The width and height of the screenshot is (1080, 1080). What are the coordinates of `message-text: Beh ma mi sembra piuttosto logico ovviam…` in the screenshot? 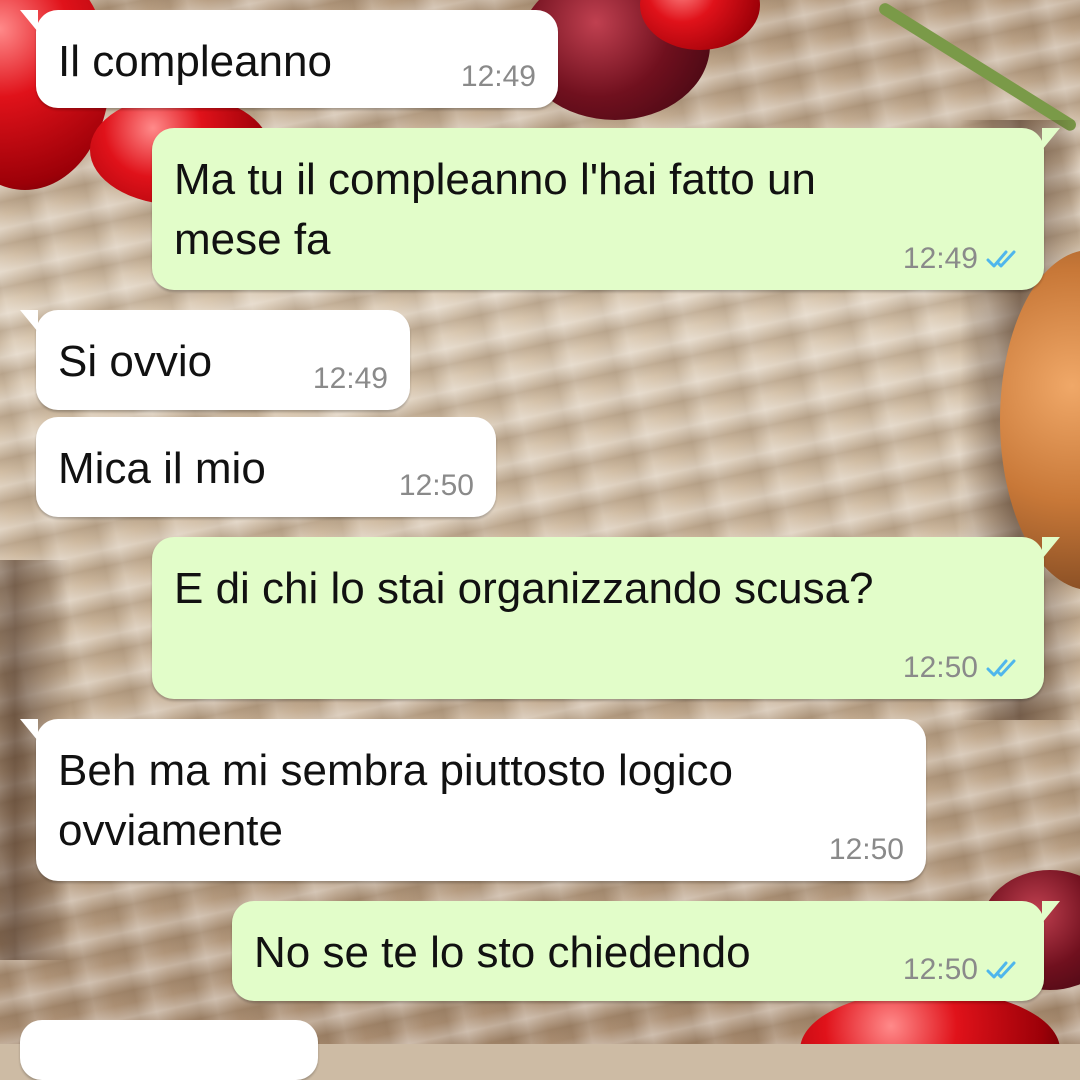 It's located at (395, 800).